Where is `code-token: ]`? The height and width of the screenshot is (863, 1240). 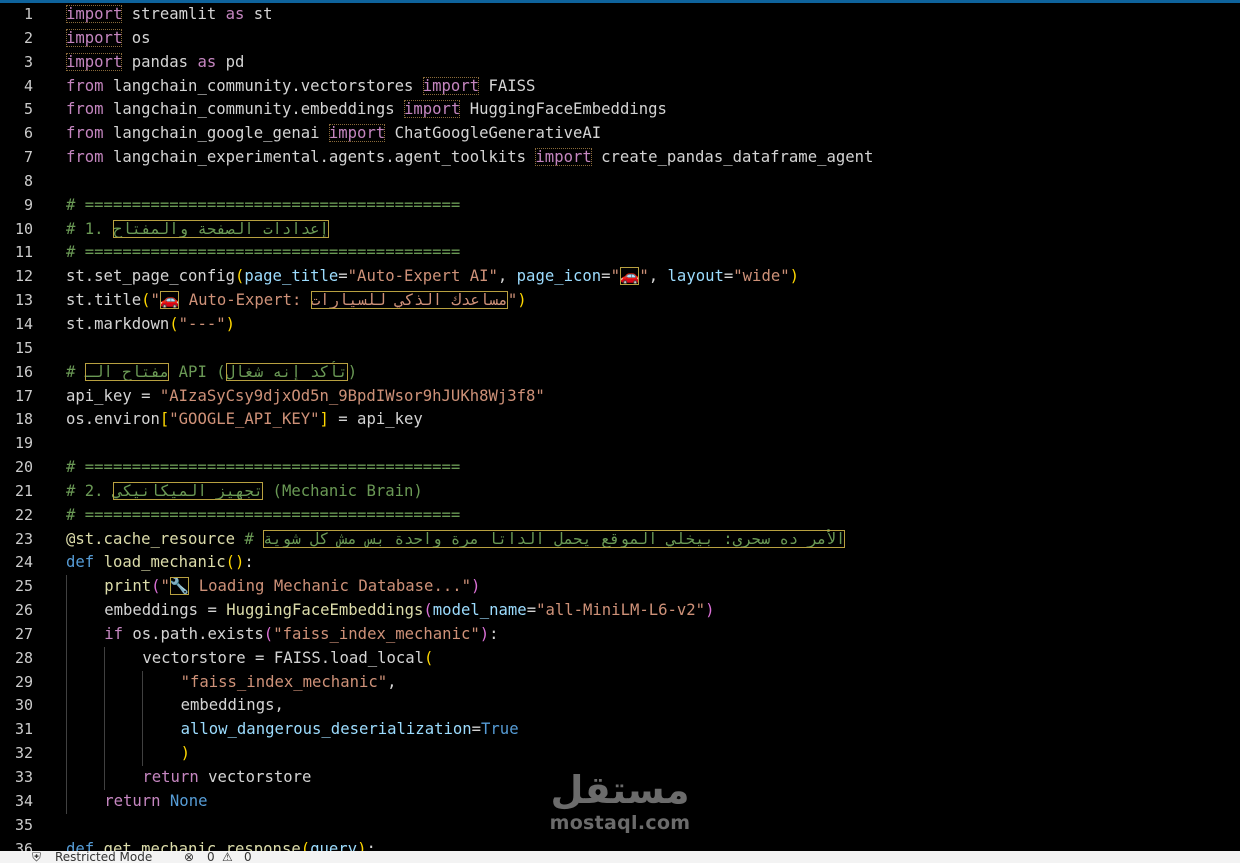 code-token: ] is located at coordinates (324, 419).